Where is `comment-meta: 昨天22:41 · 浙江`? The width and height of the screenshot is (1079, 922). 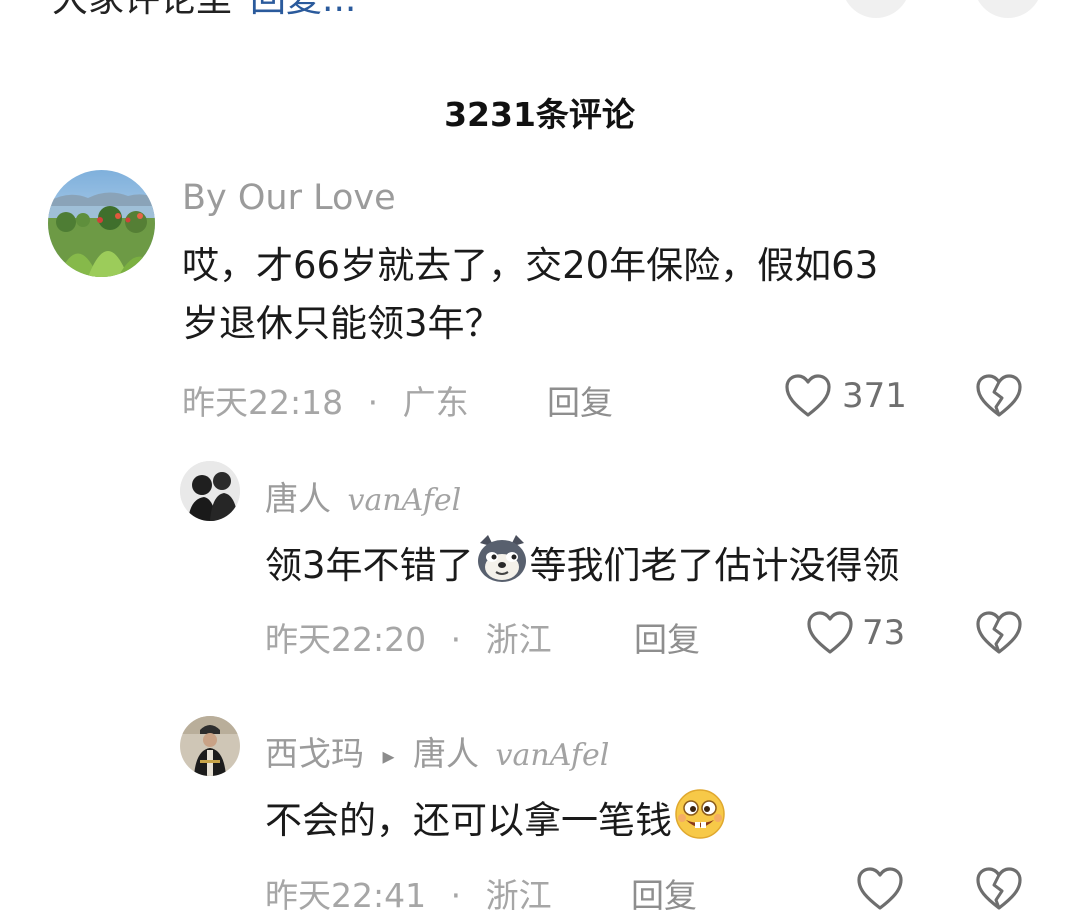 comment-meta: 昨天22:41 · 浙江 is located at coordinates (408, 893).